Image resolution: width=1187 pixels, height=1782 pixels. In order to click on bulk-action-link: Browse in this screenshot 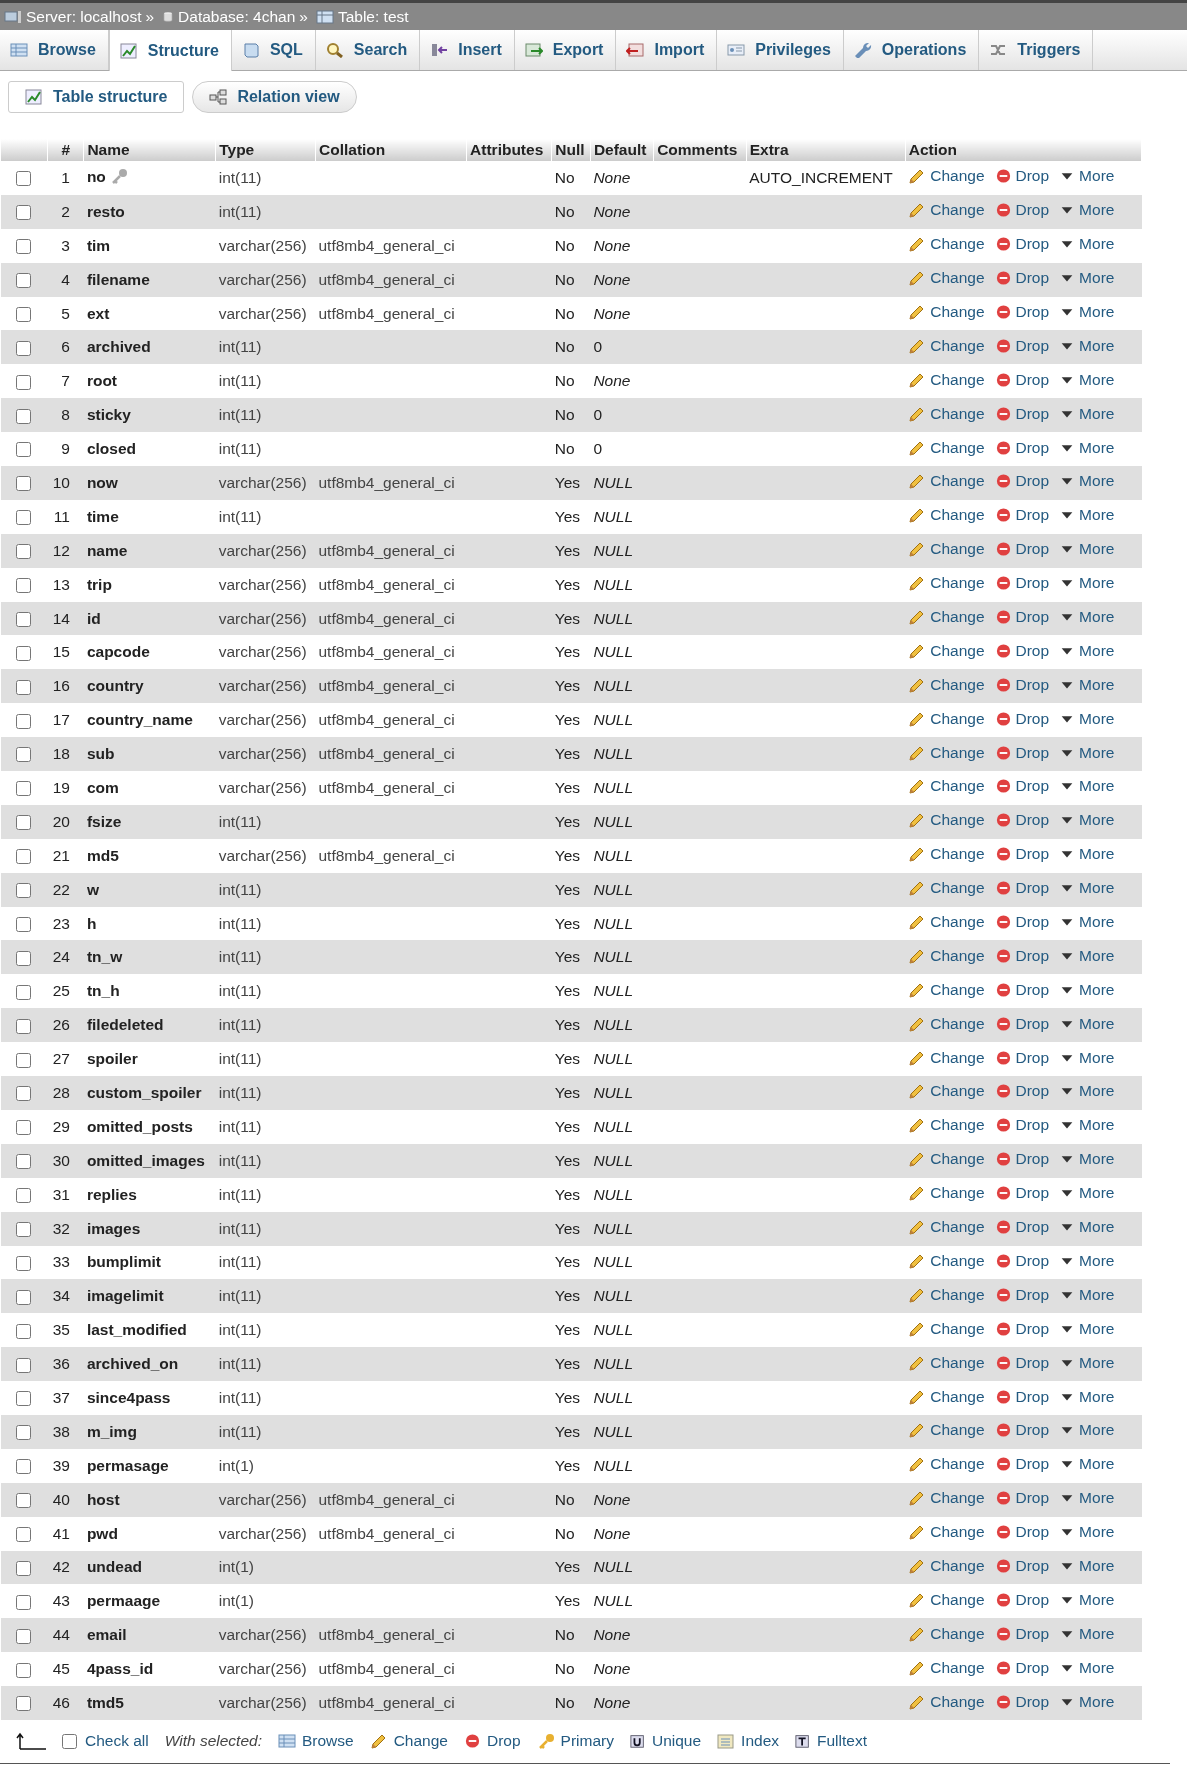, I will do `click(315, 1741)`.